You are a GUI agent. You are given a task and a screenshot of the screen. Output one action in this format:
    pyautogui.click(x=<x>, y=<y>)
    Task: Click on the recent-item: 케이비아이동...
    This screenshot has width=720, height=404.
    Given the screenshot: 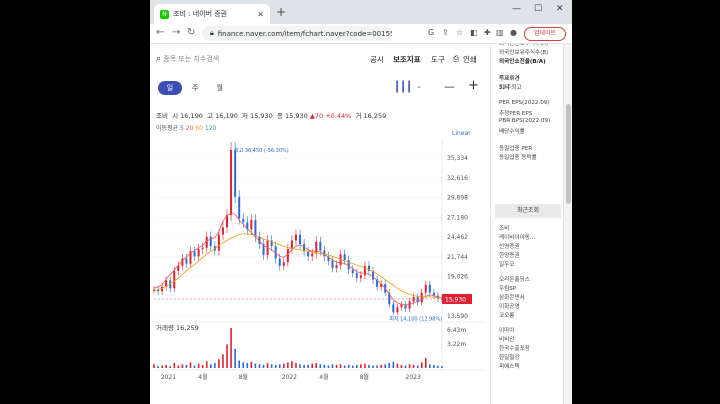 What is the action you would take?
    pyautogui.click(x=517, y=237)
    